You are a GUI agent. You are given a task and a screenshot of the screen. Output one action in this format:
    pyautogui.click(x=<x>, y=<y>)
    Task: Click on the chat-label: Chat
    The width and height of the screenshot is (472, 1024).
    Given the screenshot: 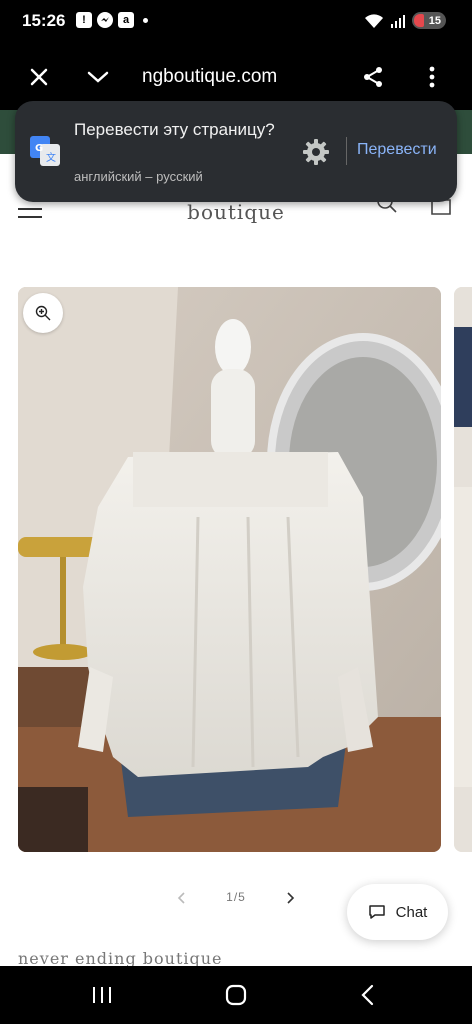 What is the action you would take?
    pyautogui.click(x=411, y=912)
    